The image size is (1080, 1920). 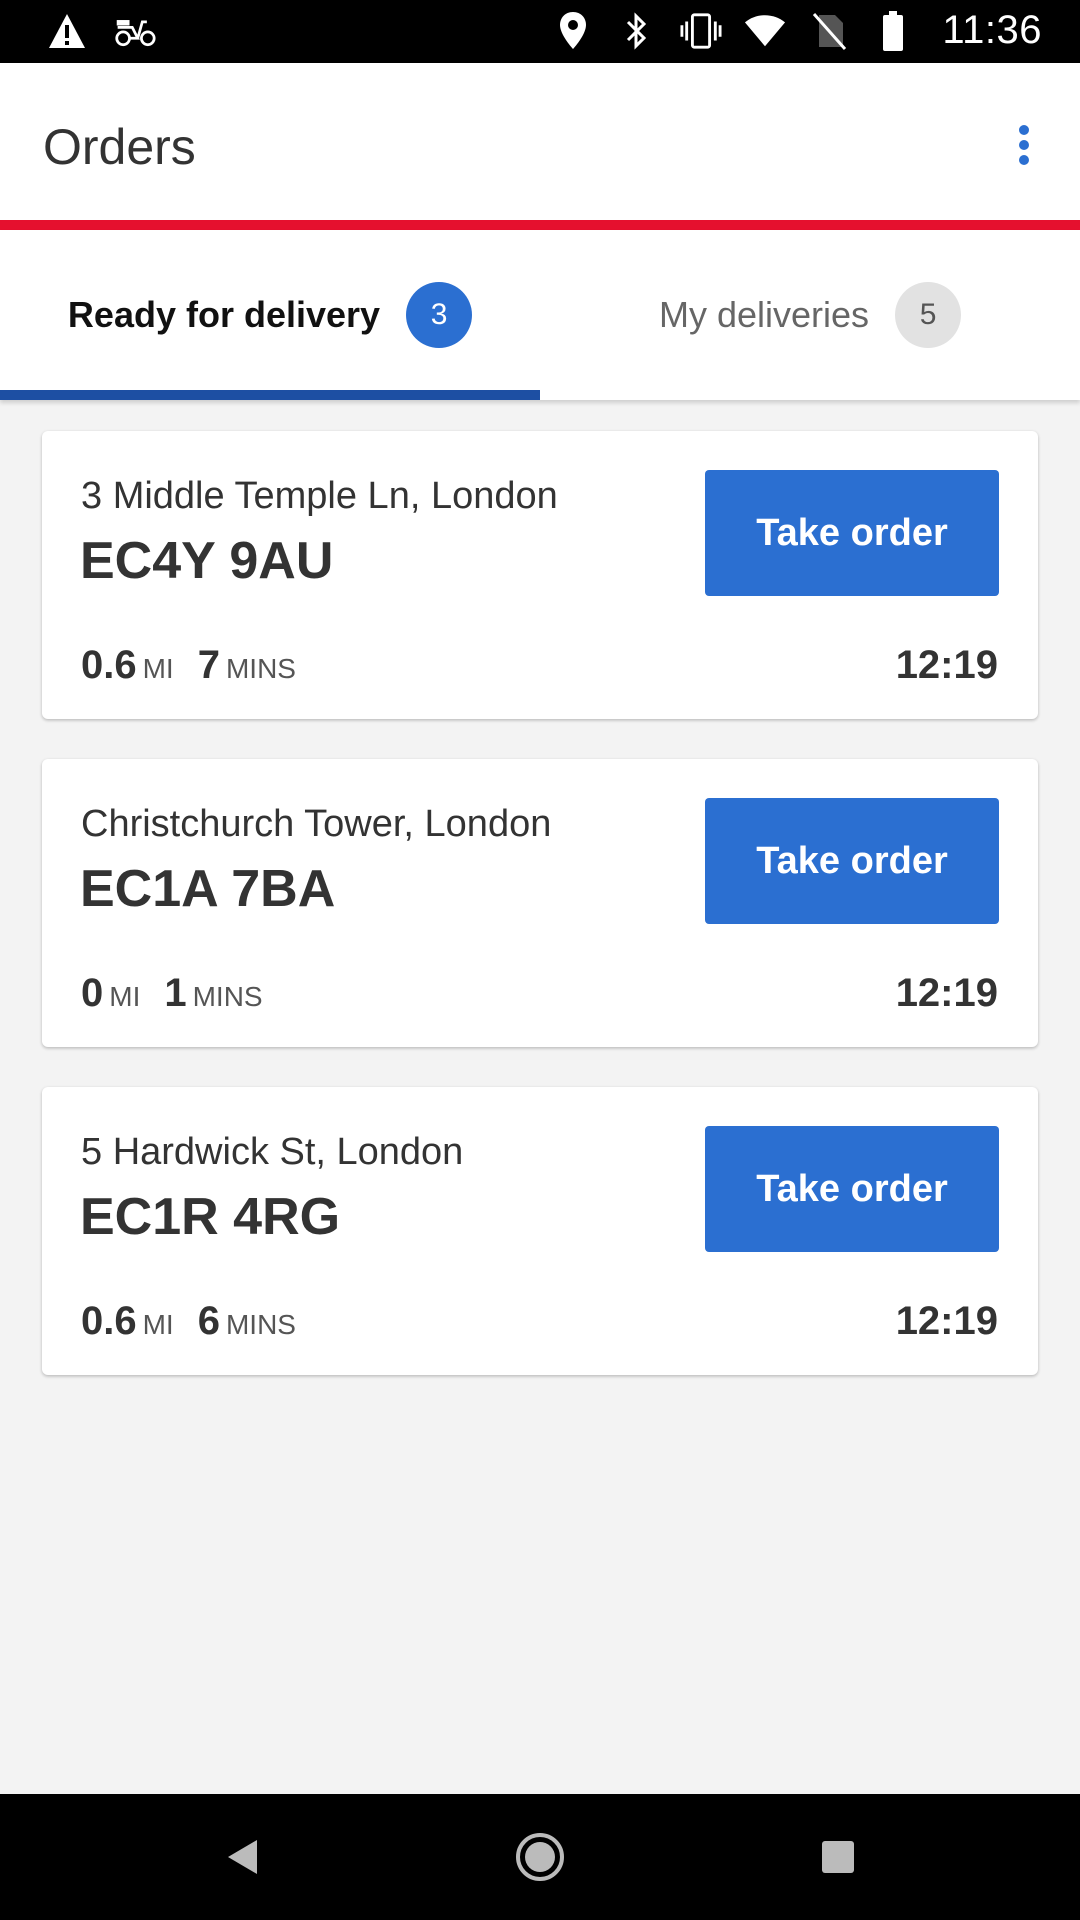 What do you see at coordinates (207, 561) in the screenshot?
I see `order-postcode: EC4Y 9AU` at bounding box center [207, 561].